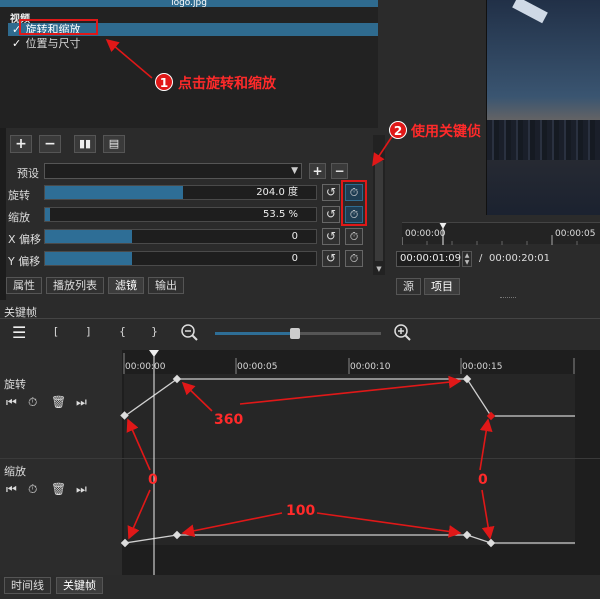  What do you see at coordinates (483, 480) in the screenshot?
I see `annotation-value-0-right: 0` at bounding box center [483, 480].